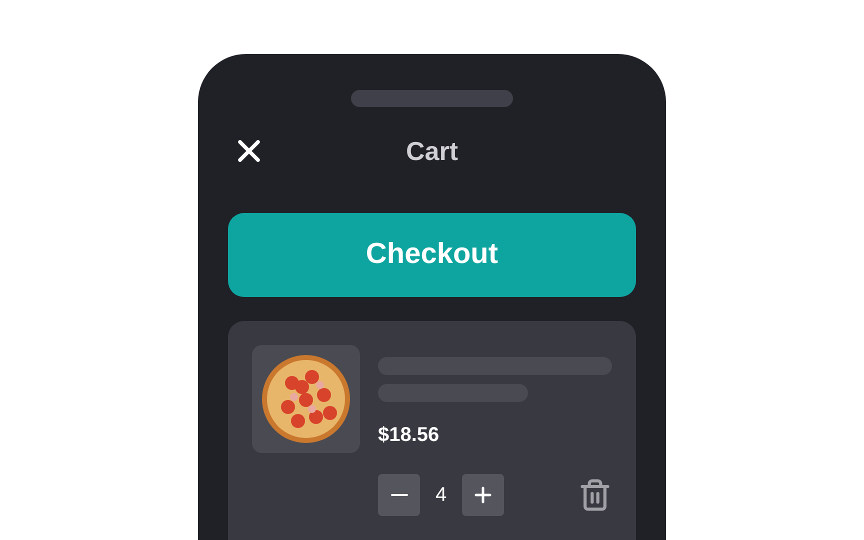 The image size is (864, 540). I want to click on drag-handle, so click(432, 98).